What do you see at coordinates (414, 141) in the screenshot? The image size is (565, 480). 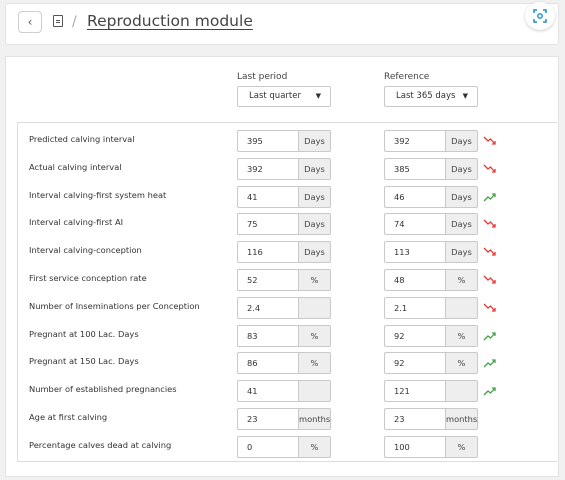 I see `reference-value: 392` at bounding box center [414, 141].